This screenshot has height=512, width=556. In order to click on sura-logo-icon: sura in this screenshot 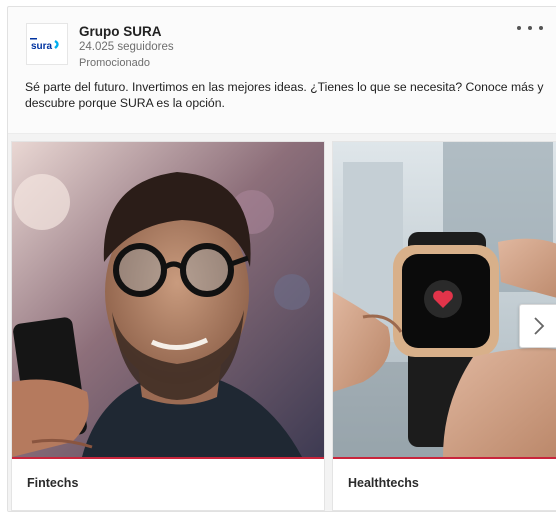, I will do `click(44, 45)`.